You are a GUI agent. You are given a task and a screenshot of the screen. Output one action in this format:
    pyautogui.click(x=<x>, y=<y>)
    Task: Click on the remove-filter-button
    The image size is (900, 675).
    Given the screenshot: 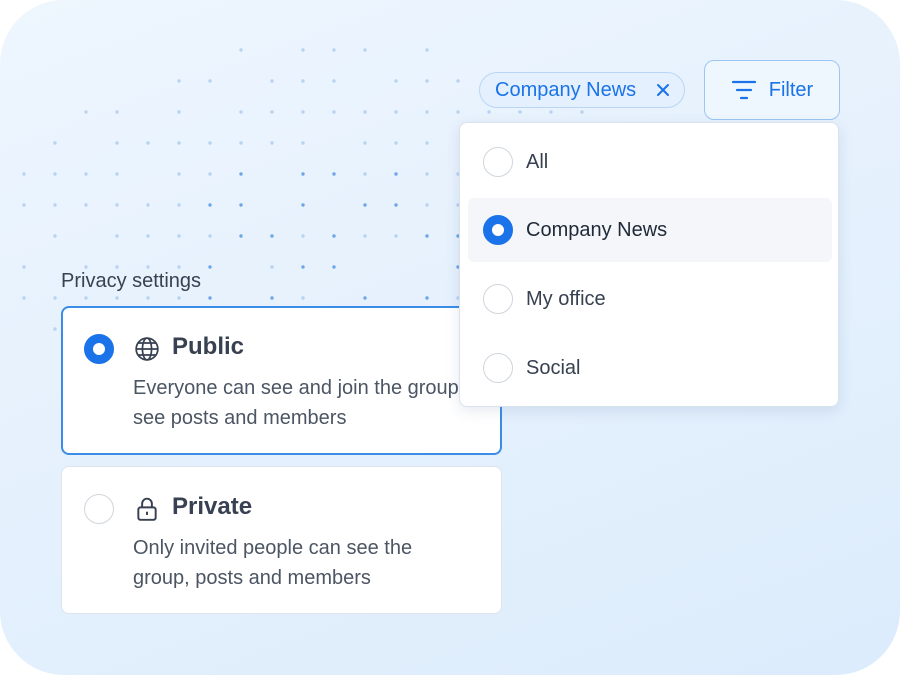 What is the action you would take?
    pyautogui.click(x=663, y=90)
    